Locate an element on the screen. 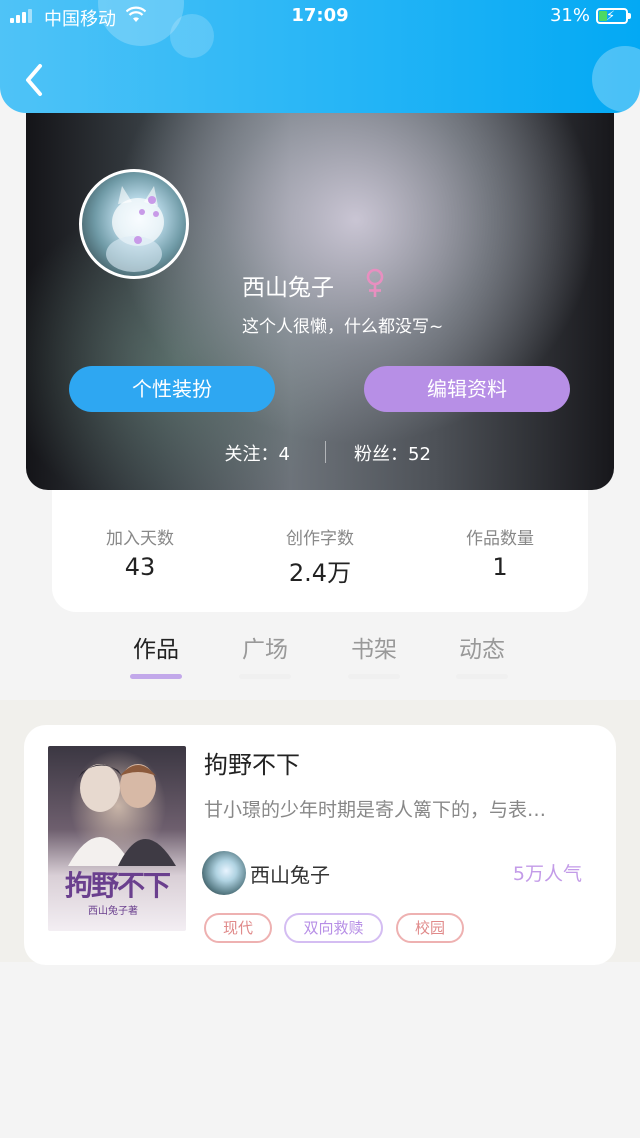 The height and width of the screenshot is (1138, 640). tab-label: 动态 is located at coordinates (482, 650).